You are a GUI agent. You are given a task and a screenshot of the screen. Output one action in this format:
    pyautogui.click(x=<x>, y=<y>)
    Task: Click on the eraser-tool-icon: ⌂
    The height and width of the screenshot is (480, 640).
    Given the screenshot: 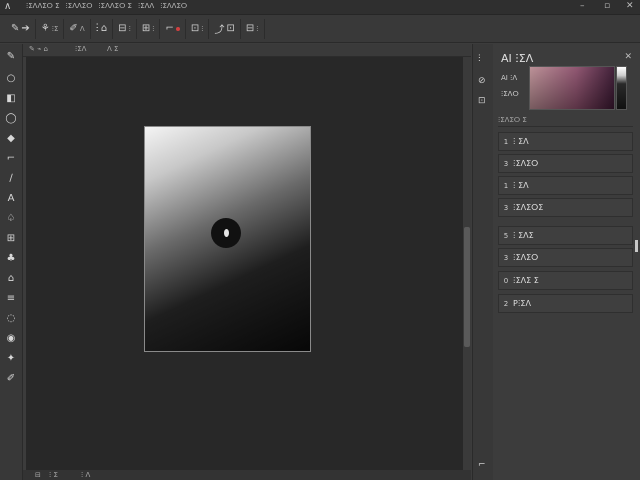 What is the action you would take?
    pyautogui.click(x=11, y=278)
    